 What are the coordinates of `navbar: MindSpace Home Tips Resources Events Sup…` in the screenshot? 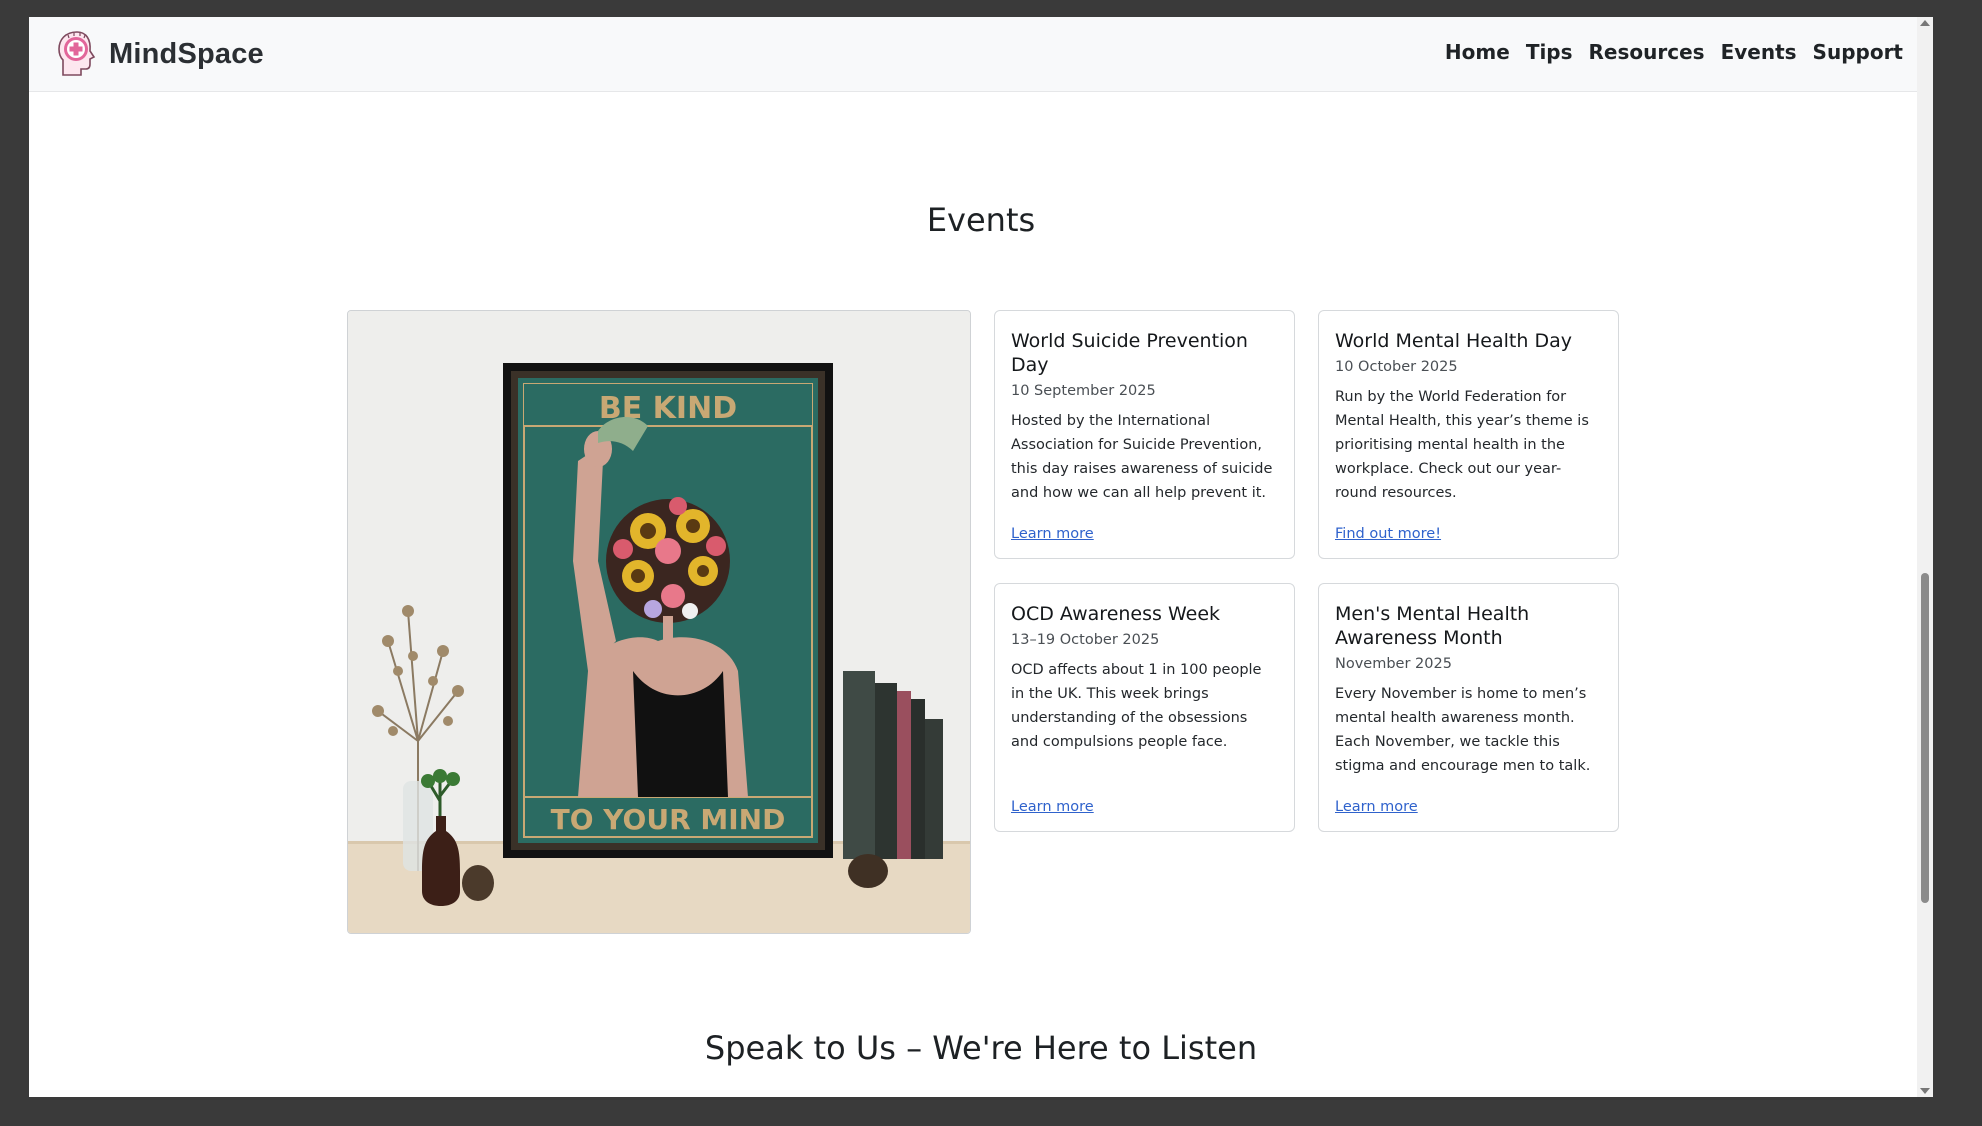 It's located at (981, 54).